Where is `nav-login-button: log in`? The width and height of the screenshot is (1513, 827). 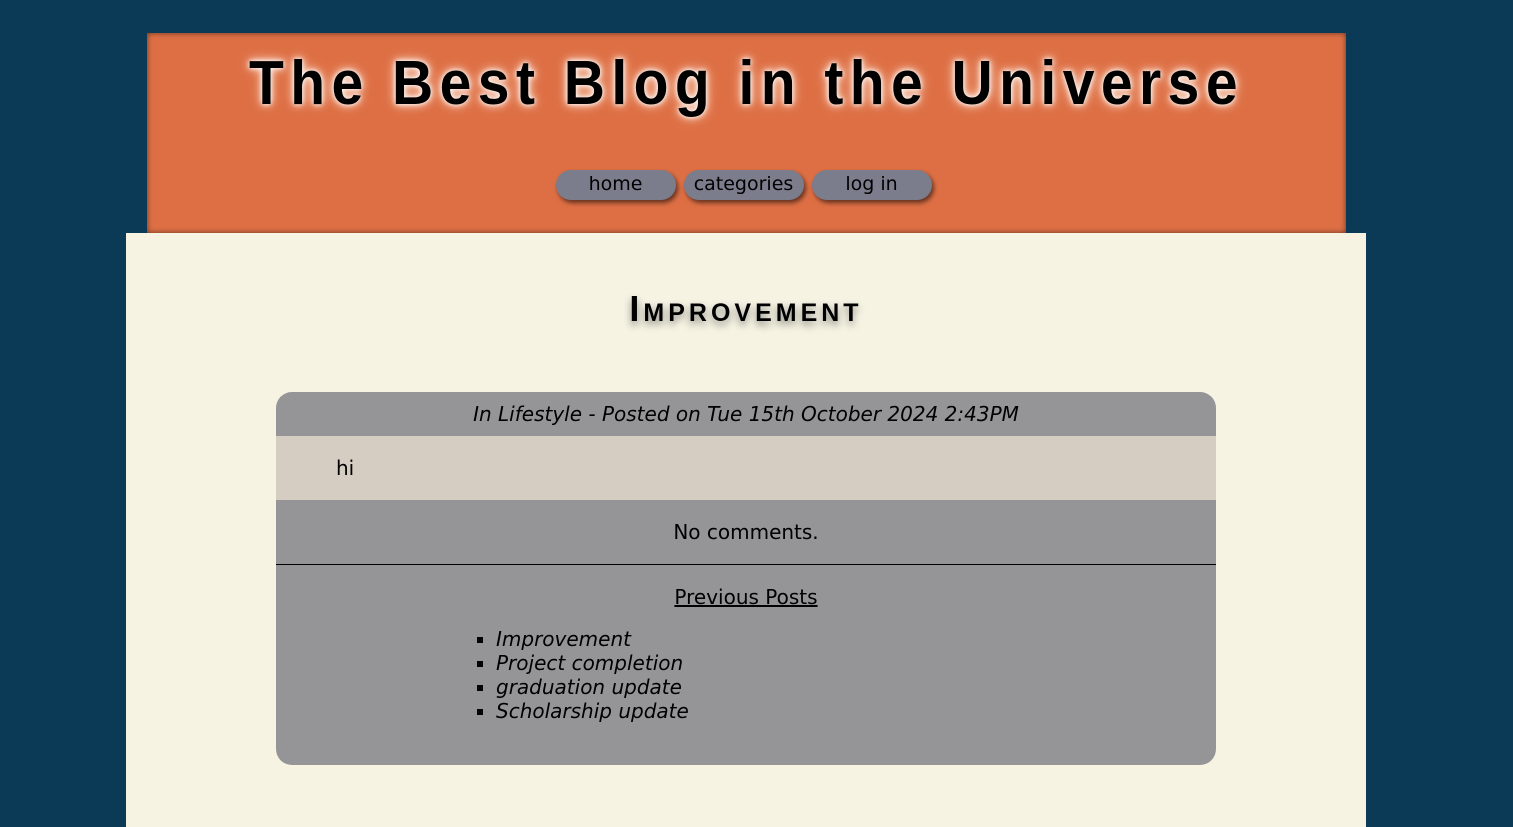
nav-login-button: log in is located at coordinates (871, 185).